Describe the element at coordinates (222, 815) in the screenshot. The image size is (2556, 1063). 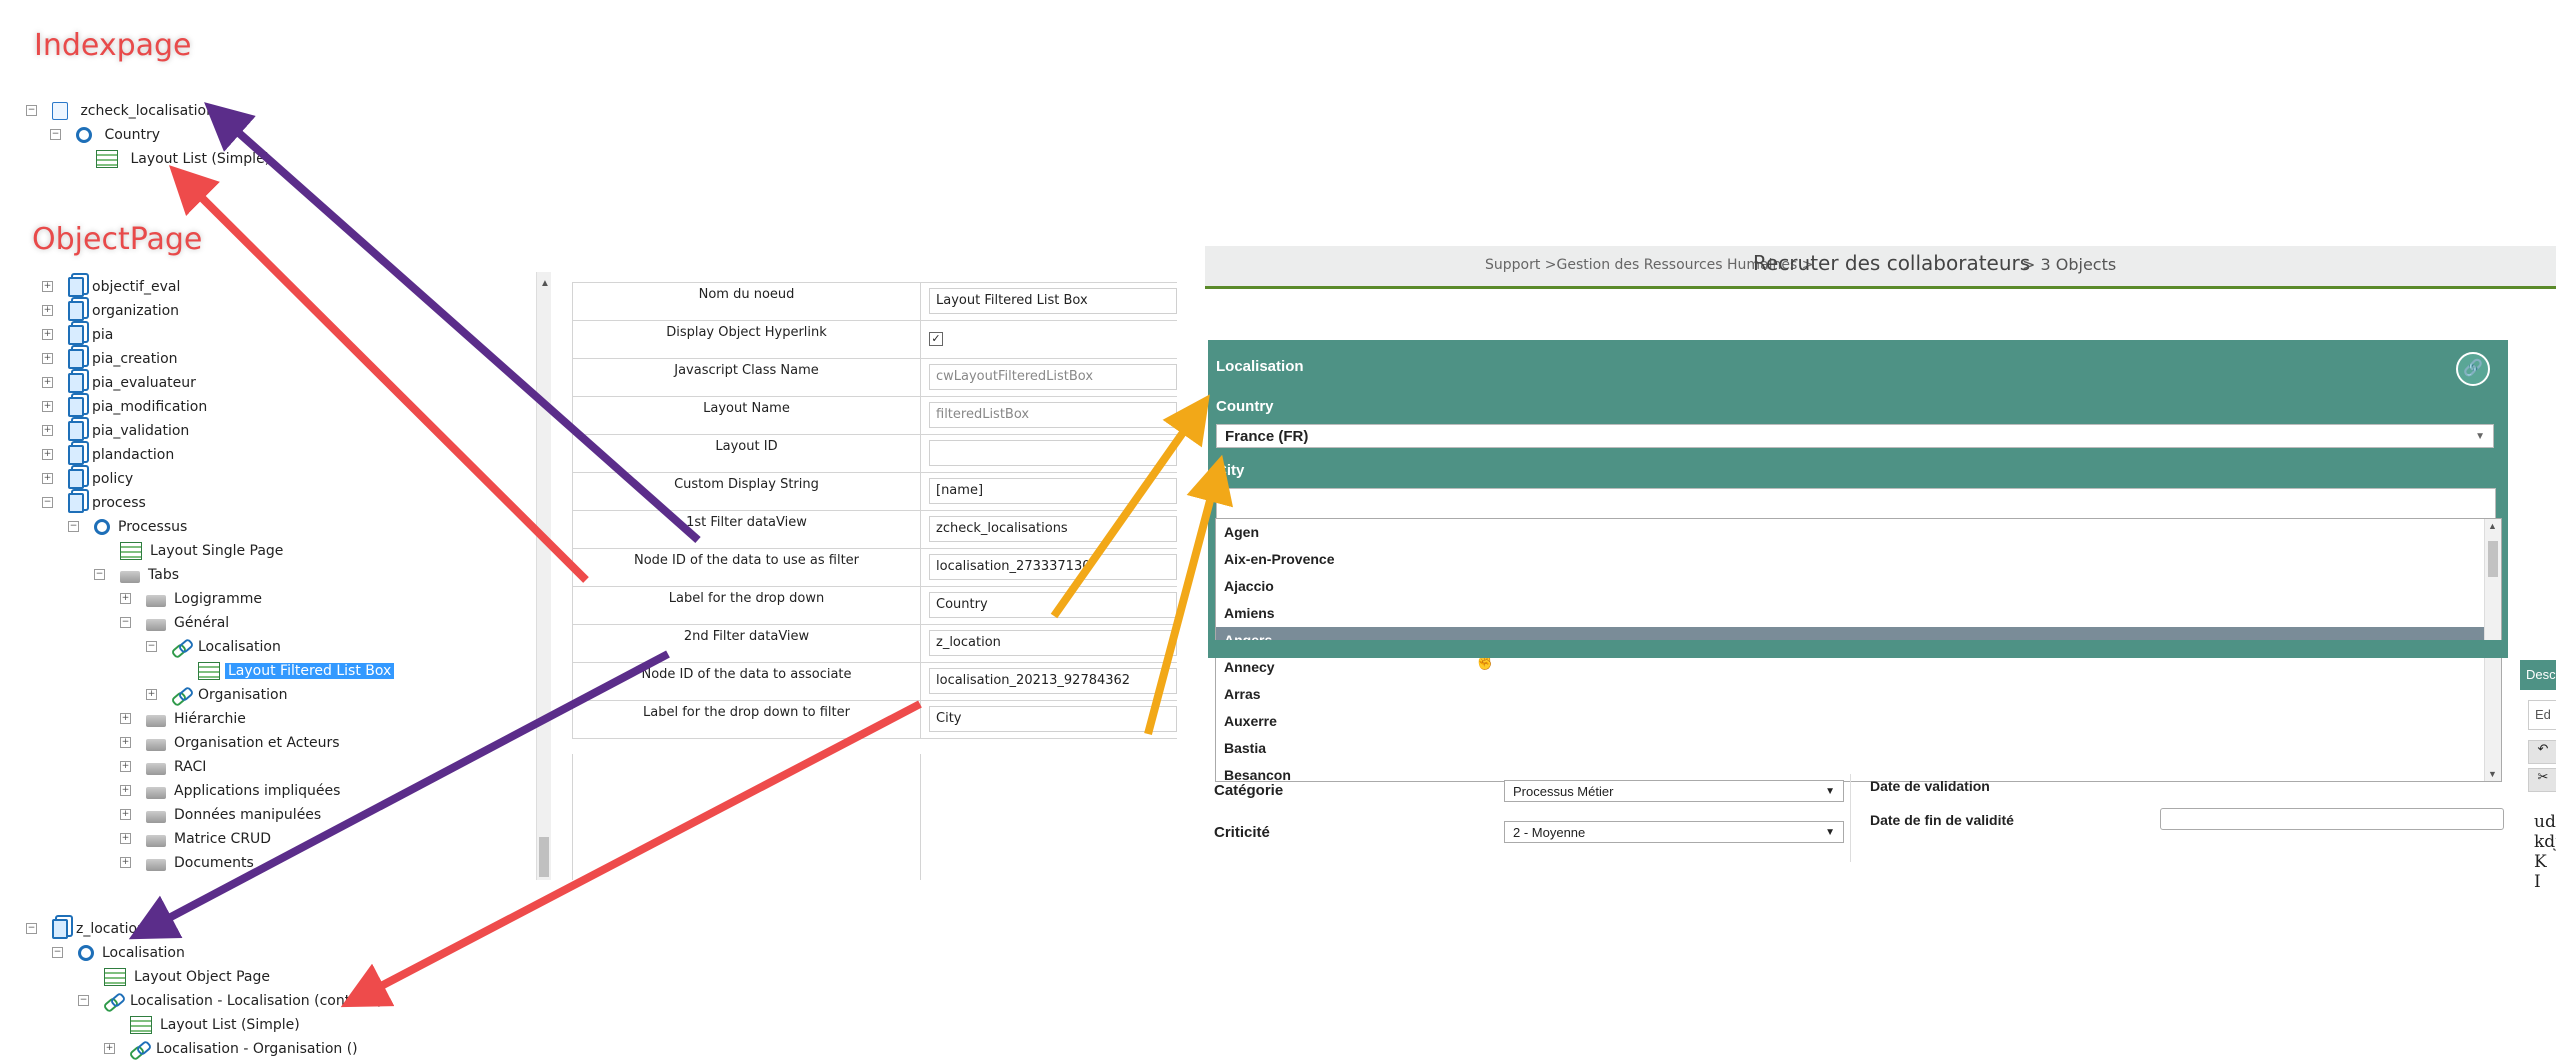
I see `tree-node: + Données manipulées` at that location.